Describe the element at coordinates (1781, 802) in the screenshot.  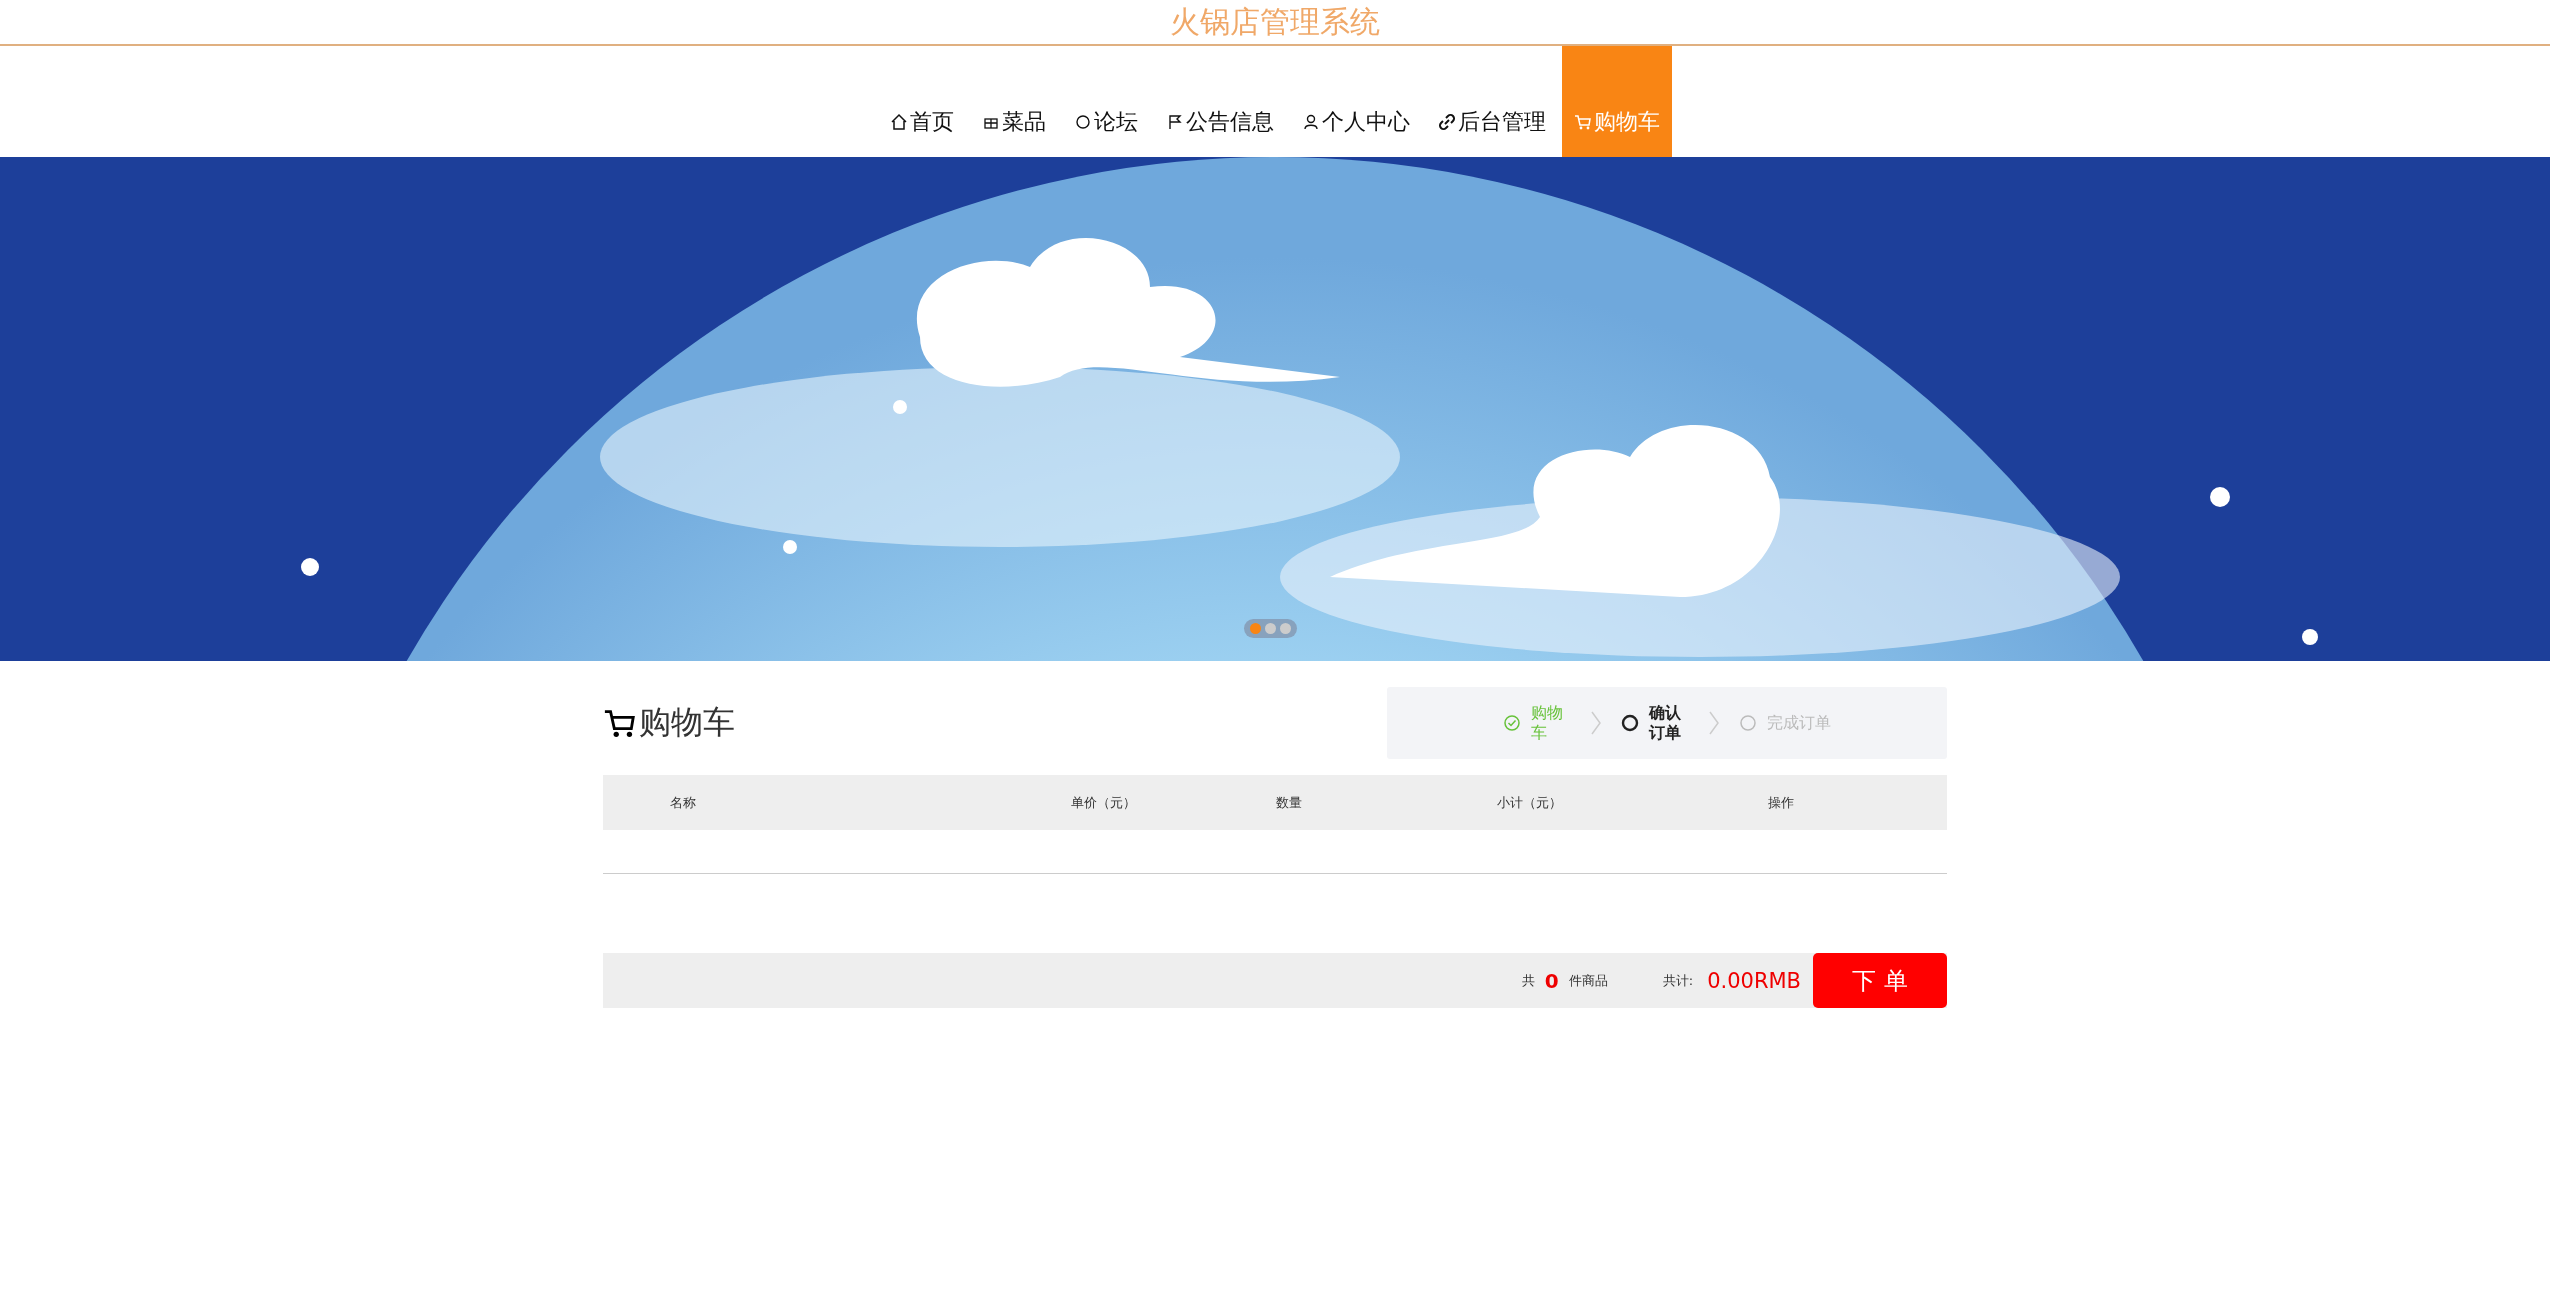
I see `column-header: 操作` at that location.